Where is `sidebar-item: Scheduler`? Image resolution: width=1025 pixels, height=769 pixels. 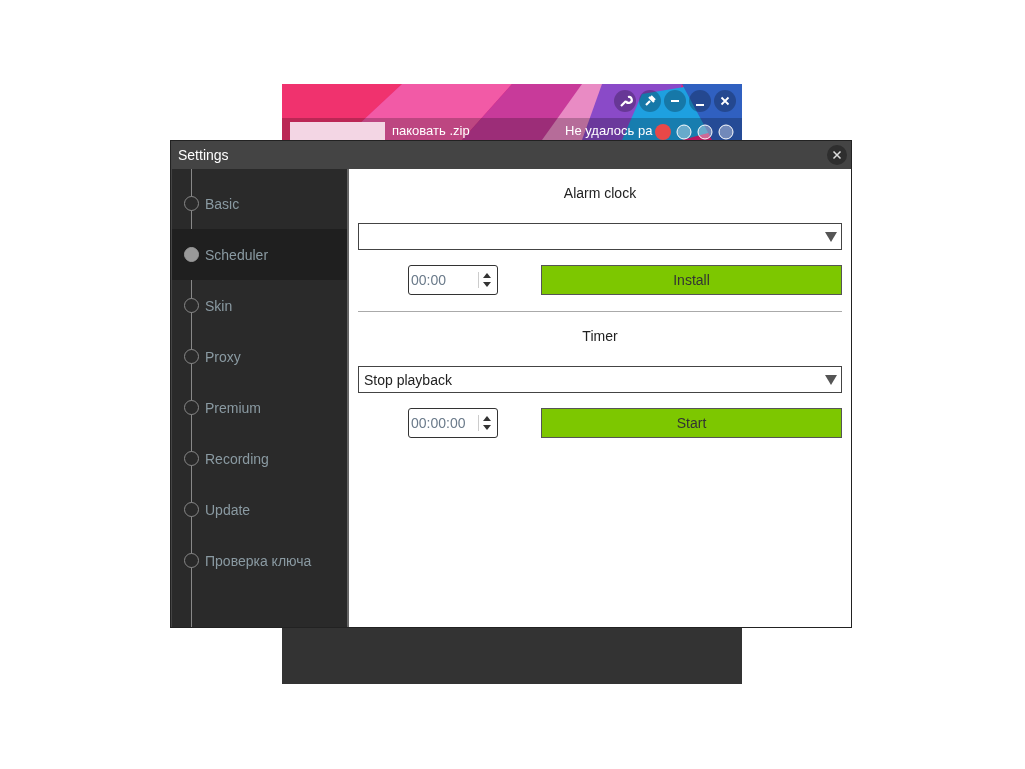 sidebar-item: Scheduler is located at coordinates (259, 254).